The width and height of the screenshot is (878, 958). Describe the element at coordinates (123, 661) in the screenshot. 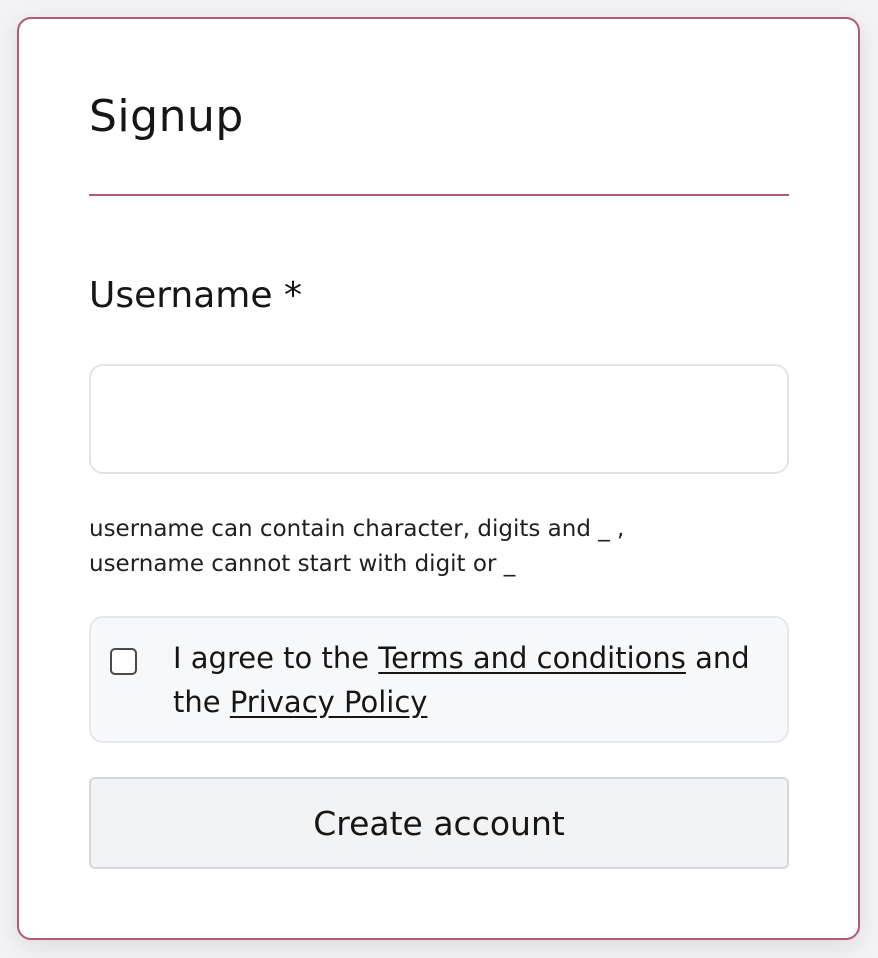

I see `agree-checkbox` at that location.